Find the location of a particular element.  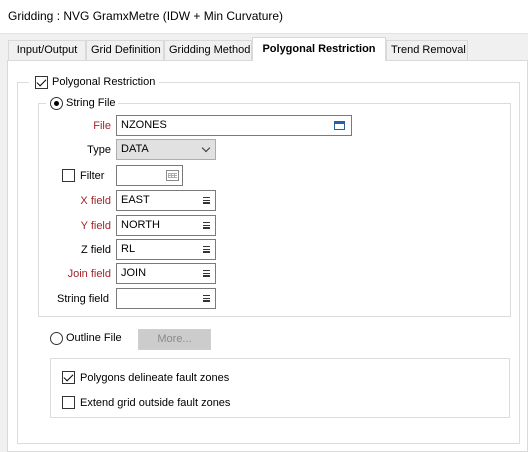

polygonal-restriction-label: Polygonal Restriction is located at coordinates (104, 82).